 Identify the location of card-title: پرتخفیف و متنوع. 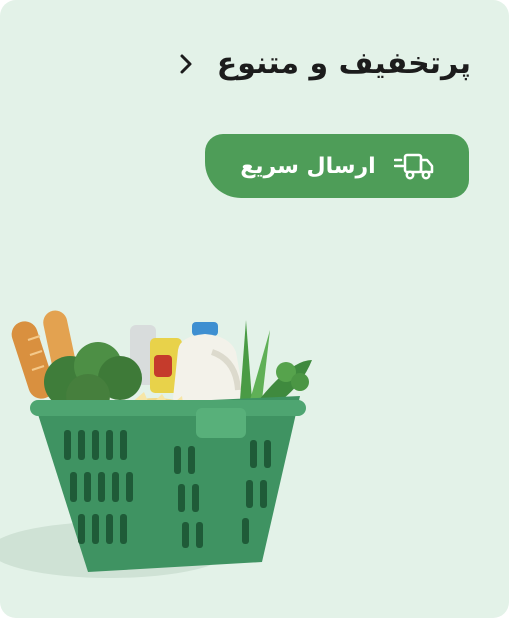
(343, 63).